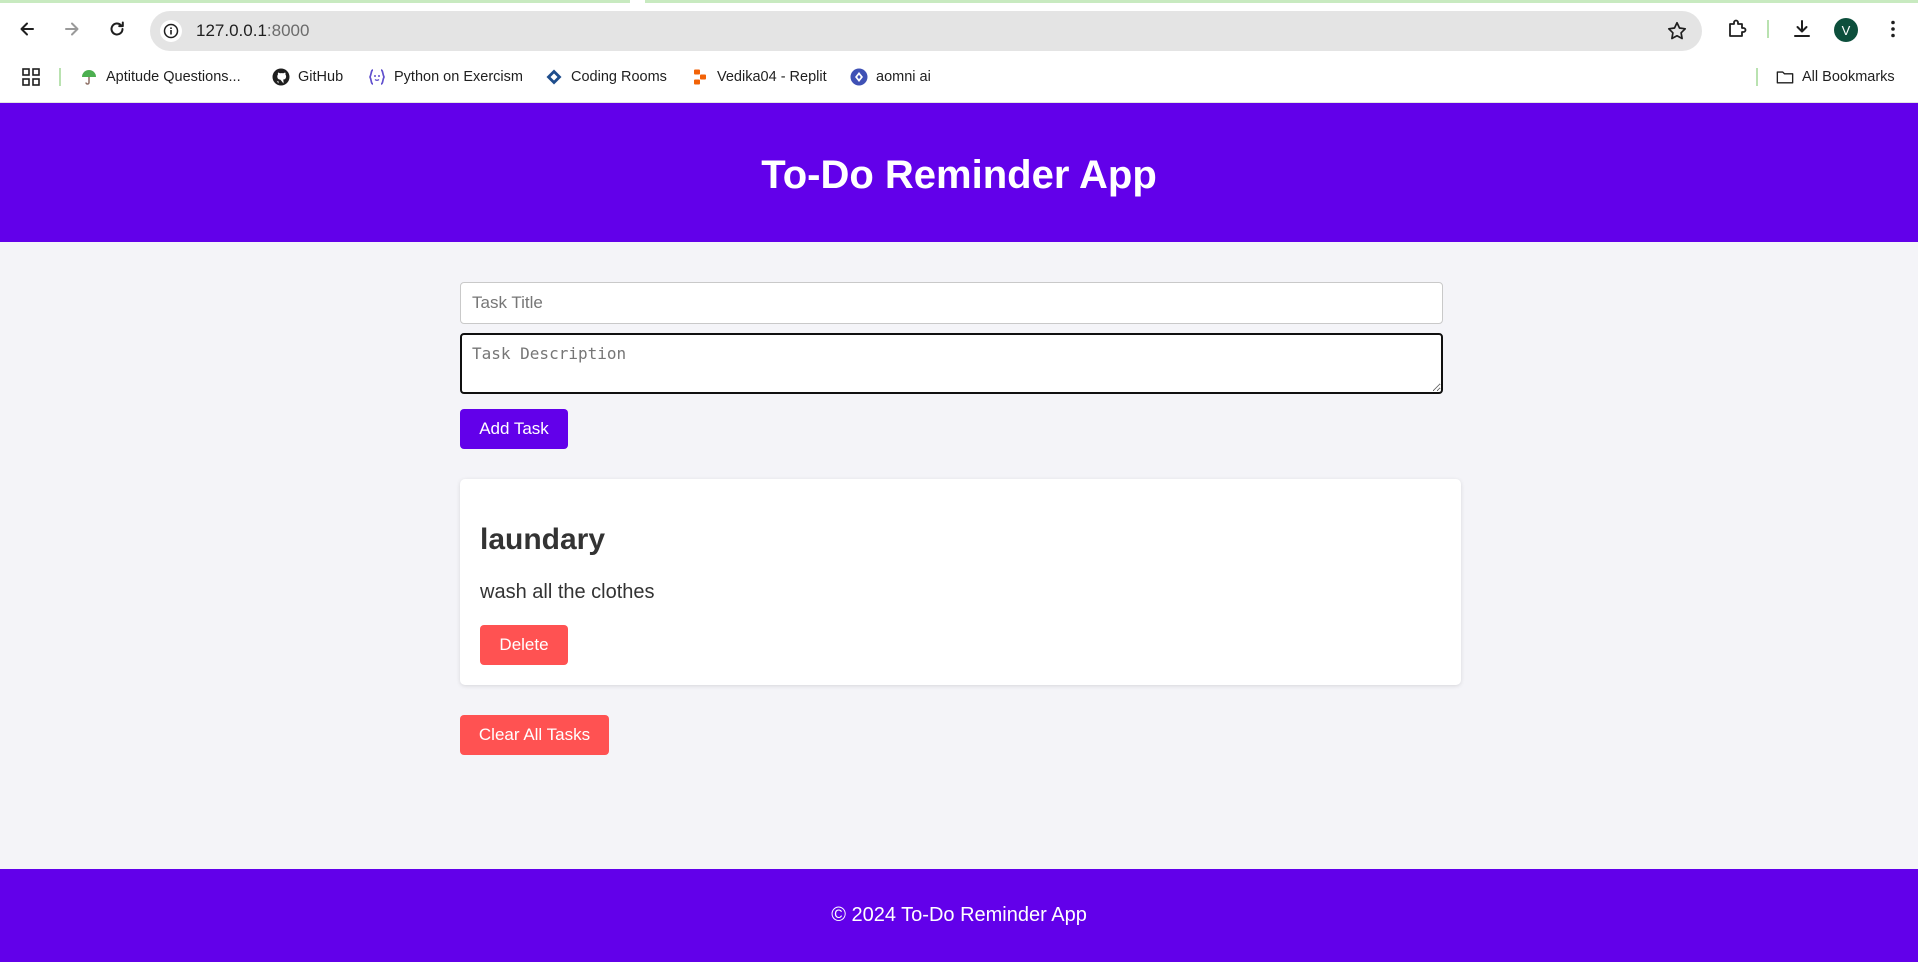 The width and height of the screenshot is (1918, 962). I want to click on reload-icon, so click(117, 28).